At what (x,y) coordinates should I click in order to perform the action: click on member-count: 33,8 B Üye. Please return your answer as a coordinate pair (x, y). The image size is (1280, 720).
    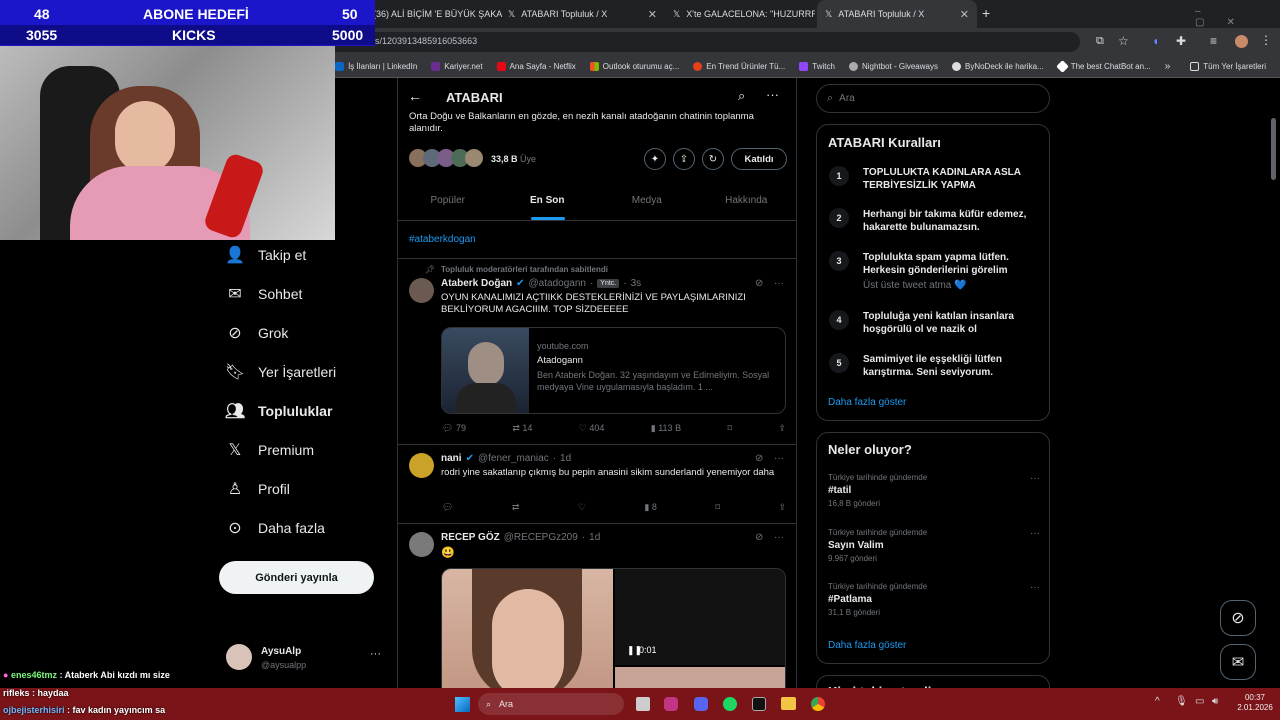
    Looking at the image, I should click on (513, 159).